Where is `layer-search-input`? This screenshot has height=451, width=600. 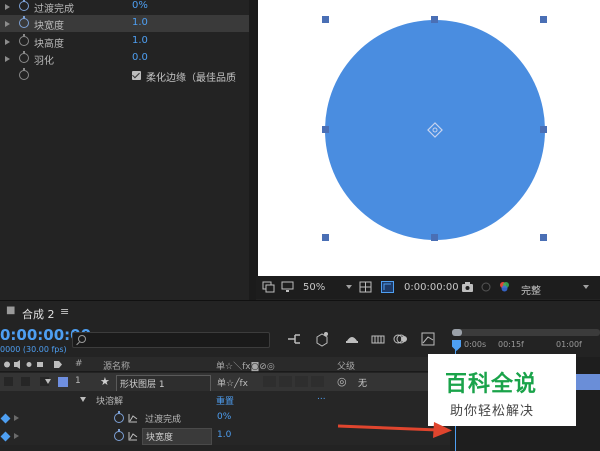 layer-search-input is located at coordinates (171, 340).